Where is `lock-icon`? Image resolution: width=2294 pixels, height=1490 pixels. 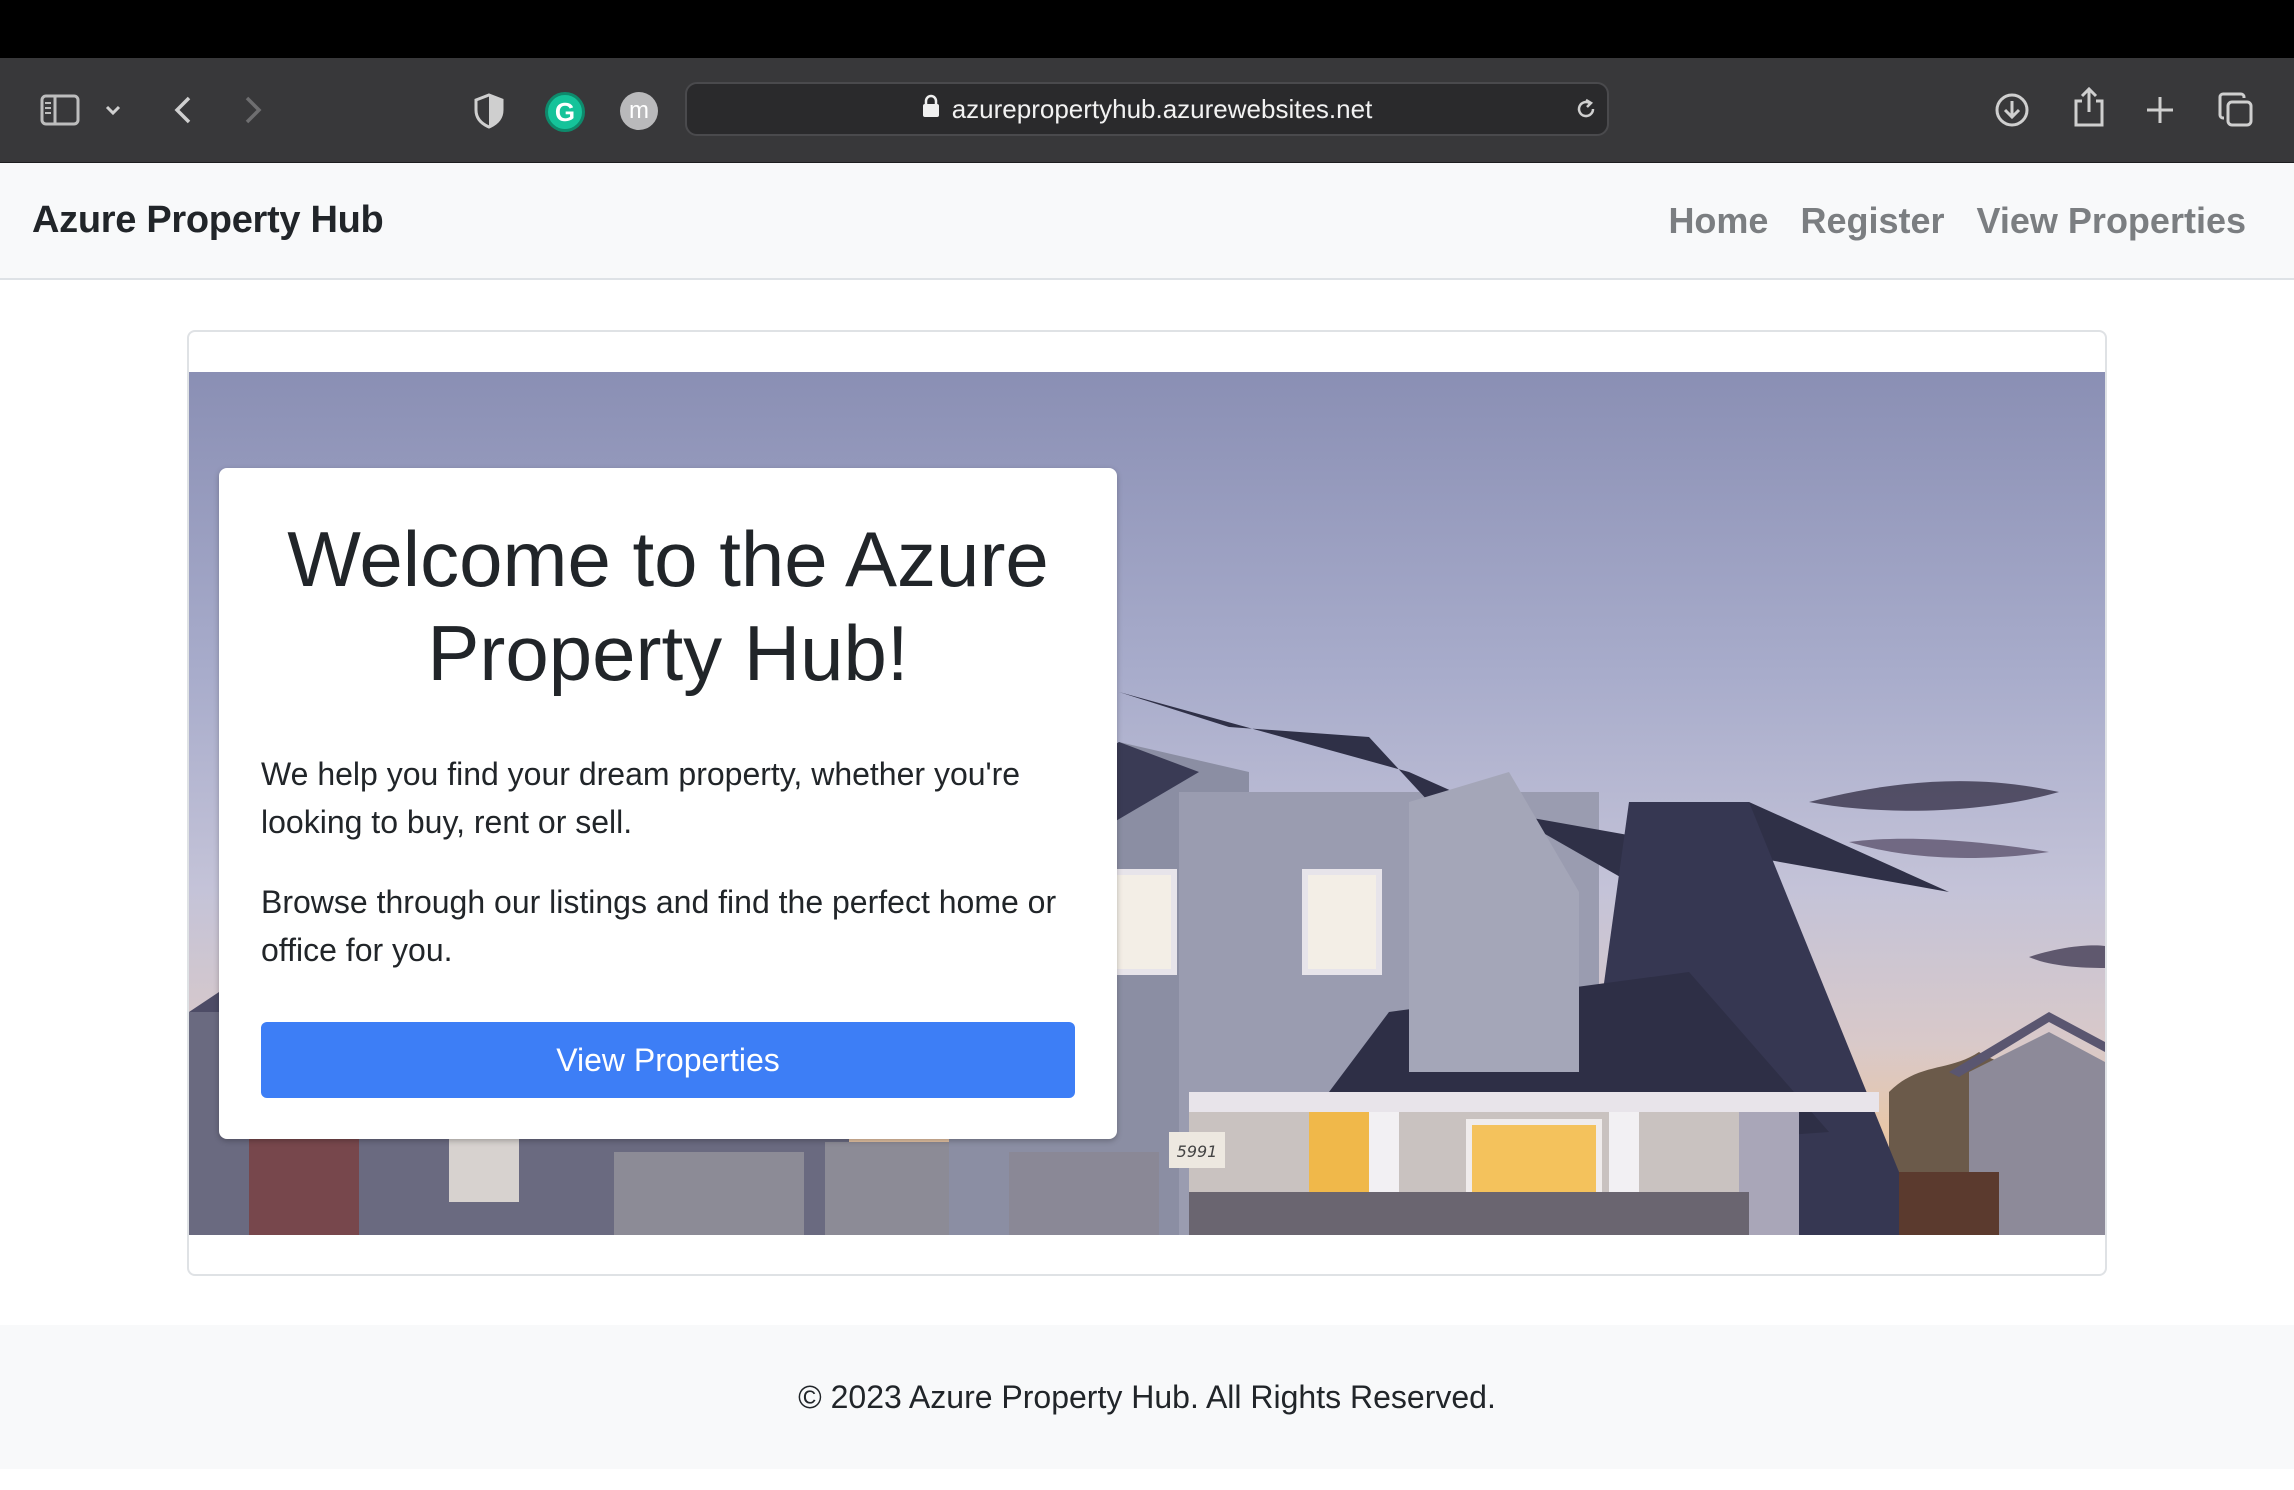
lock-icon is located at coordinates (931, 109).